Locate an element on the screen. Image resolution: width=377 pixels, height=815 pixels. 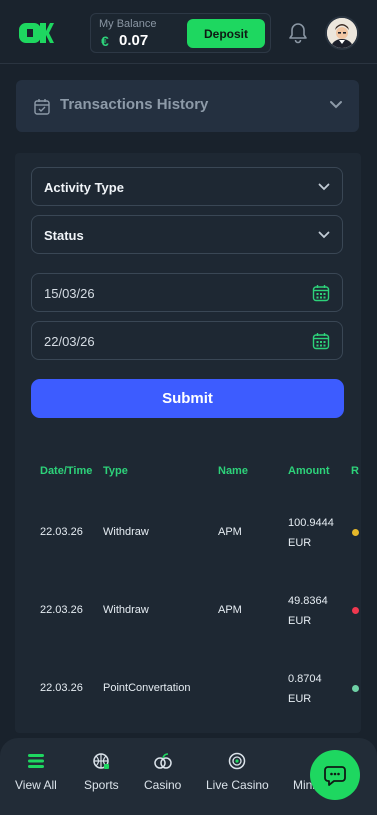
row-amount-value: 49.8364 is located at coordinates (308, 601).